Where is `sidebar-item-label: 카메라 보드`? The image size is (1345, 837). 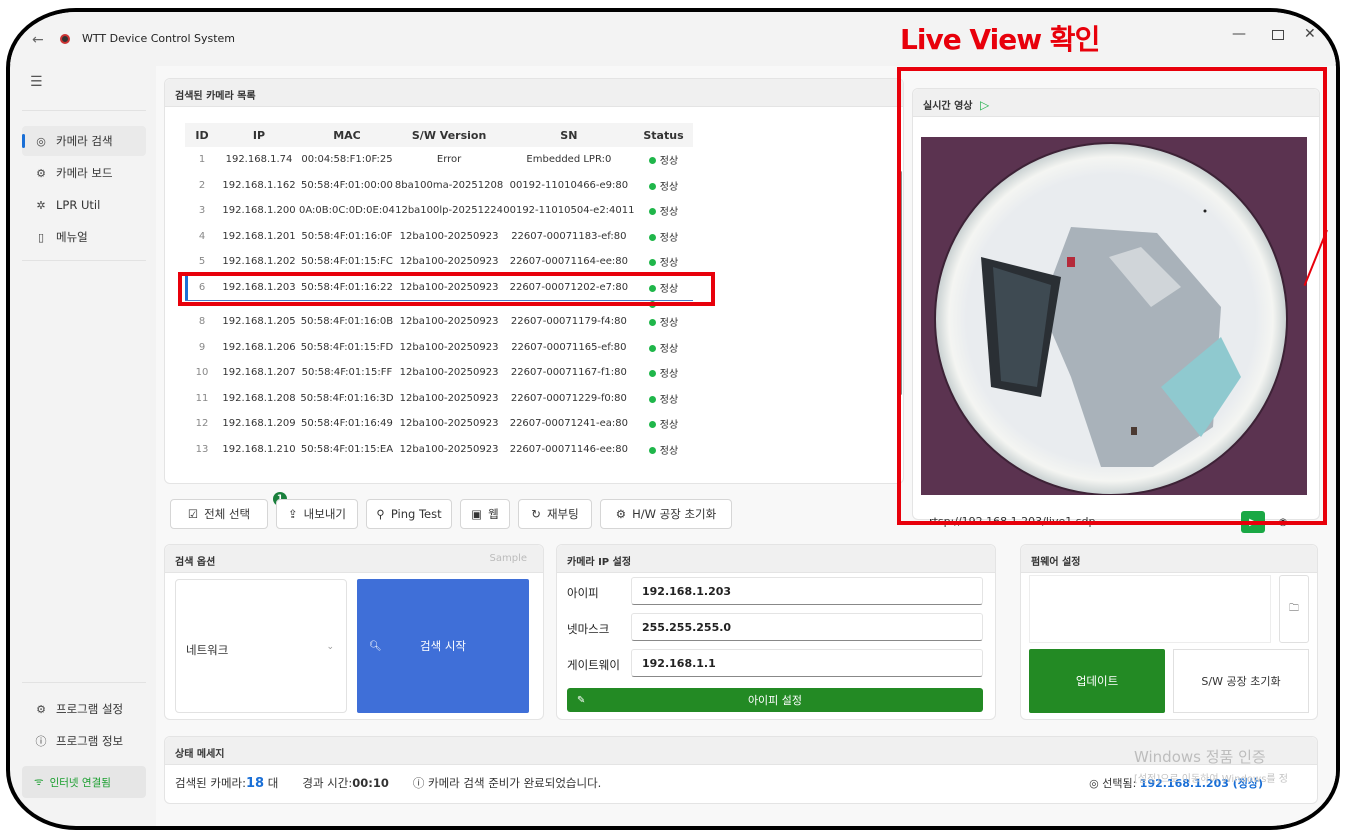 sidebar-item-label: 카메라 보드 is located at coordinates (84, 173).